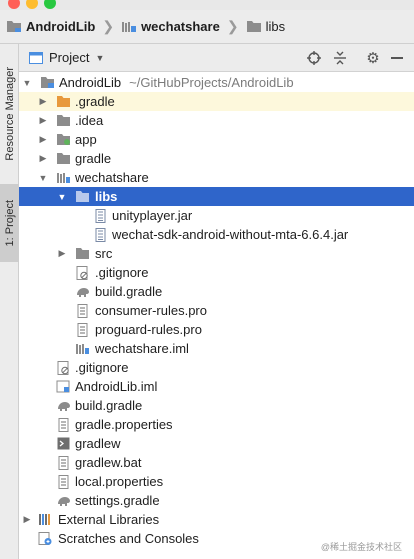 The image size is (414, 559). What do you see at coordinates (216, 348) in the screenshot?
I see `tree-node-wechatshare-iml: wechatshare.iml` at bounding box center [216, 348].